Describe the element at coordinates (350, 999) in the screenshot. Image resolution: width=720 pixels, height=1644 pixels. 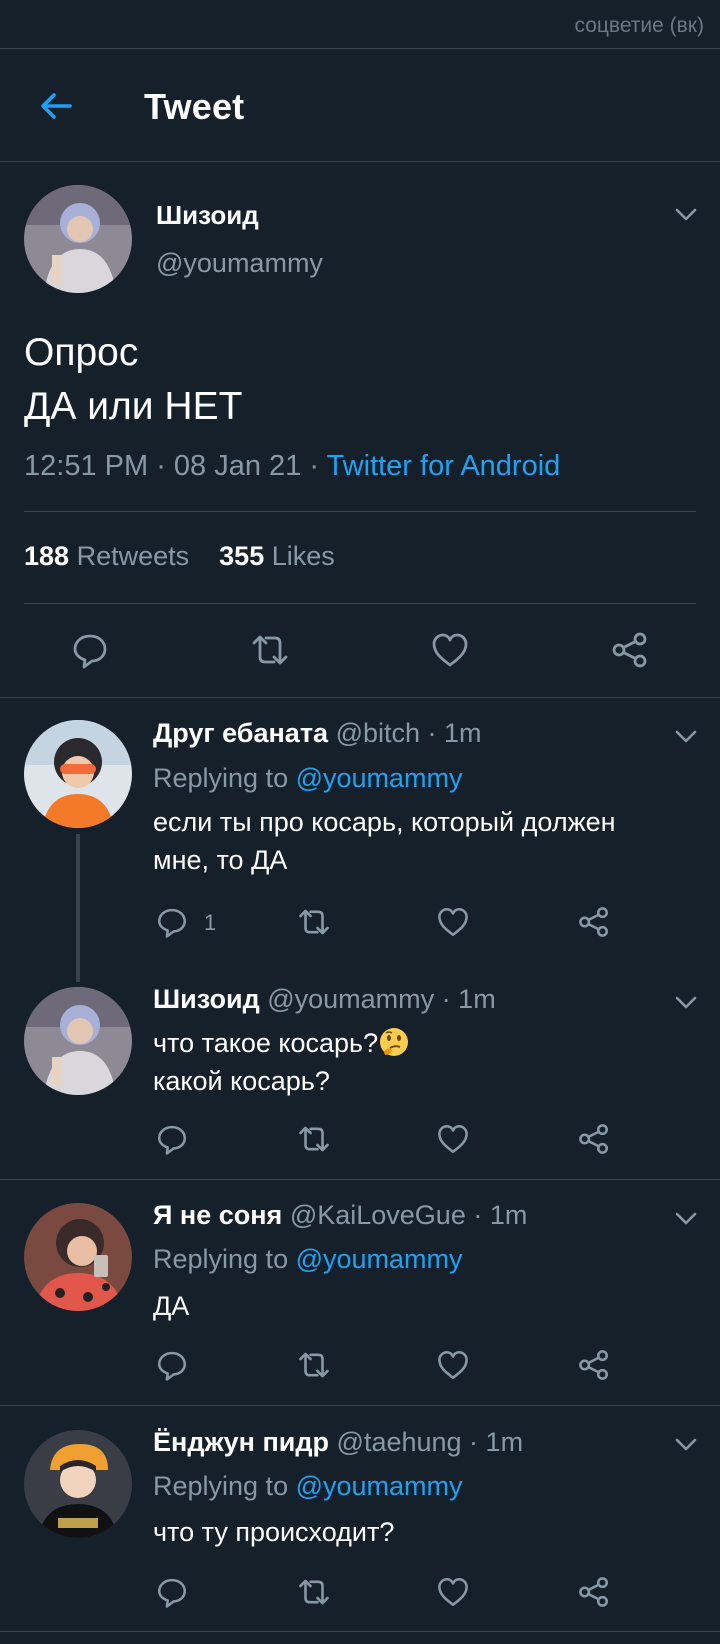
I see `reply-author-handle: @youmammy` at that location.